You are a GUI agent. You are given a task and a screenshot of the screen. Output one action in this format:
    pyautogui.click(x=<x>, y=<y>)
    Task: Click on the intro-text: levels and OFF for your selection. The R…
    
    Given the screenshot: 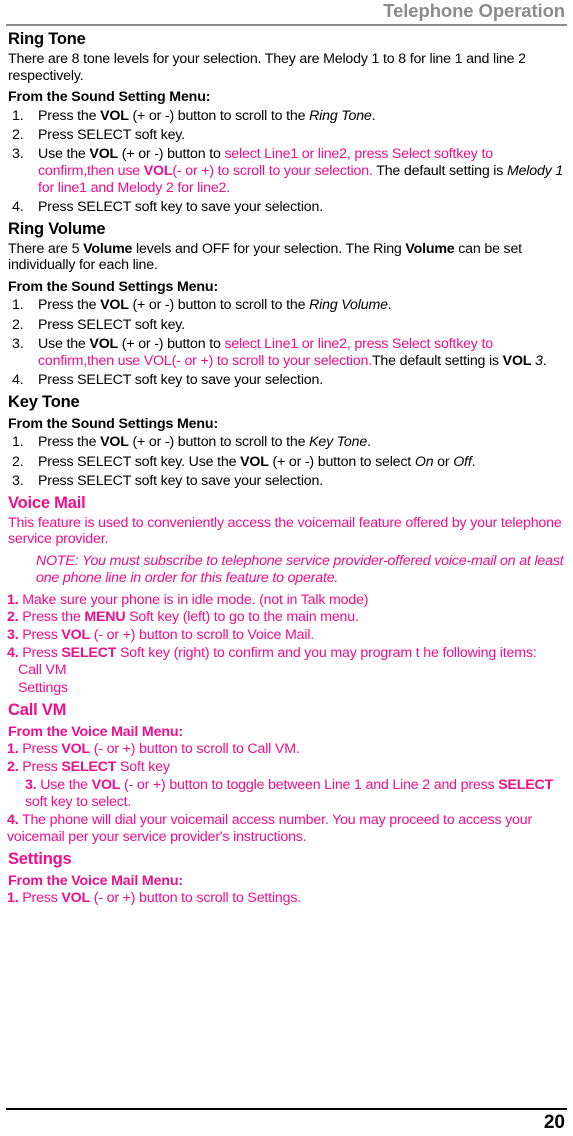 What is the action you would take?
    pyautogui.click(x=269, y=248)
    